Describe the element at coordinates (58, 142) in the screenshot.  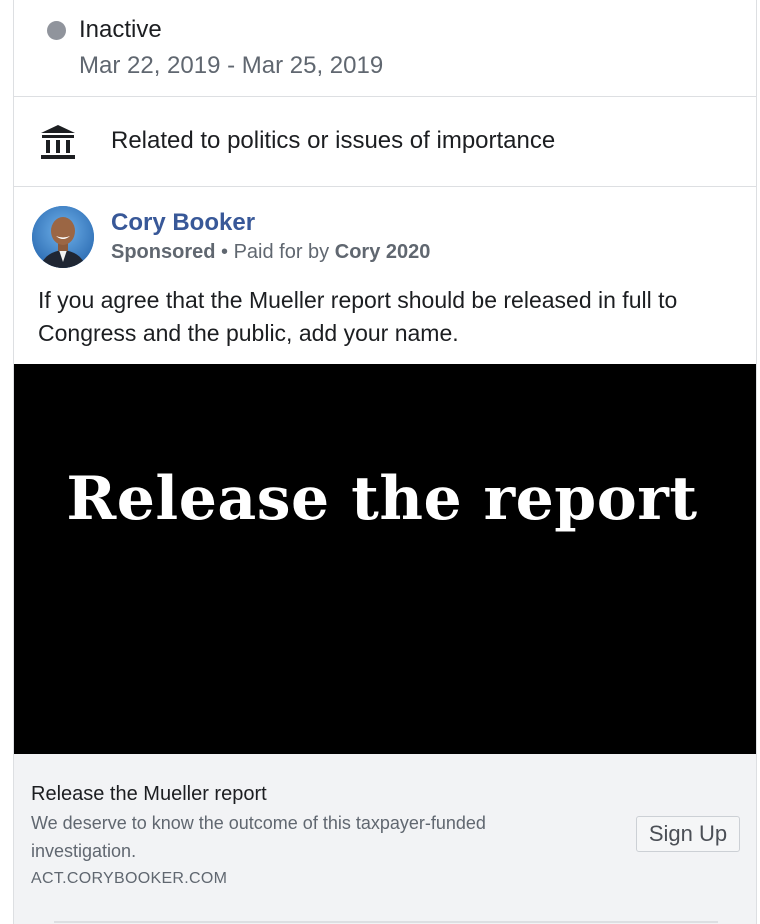
I see `building-icon` at that location.